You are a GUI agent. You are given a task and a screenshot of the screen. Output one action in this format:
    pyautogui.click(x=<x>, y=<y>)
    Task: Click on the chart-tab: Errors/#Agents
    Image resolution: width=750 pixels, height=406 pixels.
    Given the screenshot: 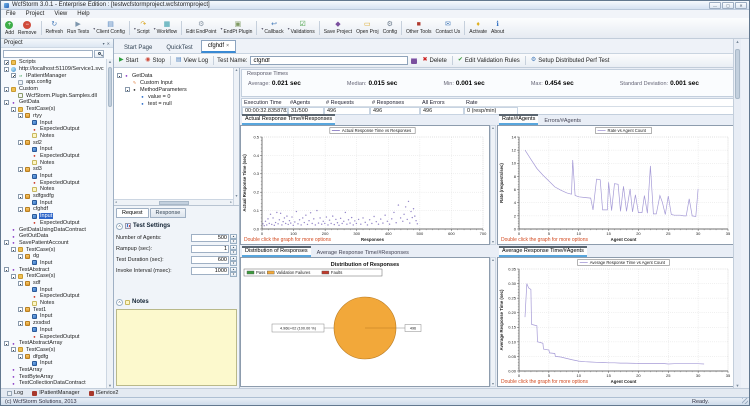 What is the action you would take?
    pyautogui.click(x=562, y=121)
    